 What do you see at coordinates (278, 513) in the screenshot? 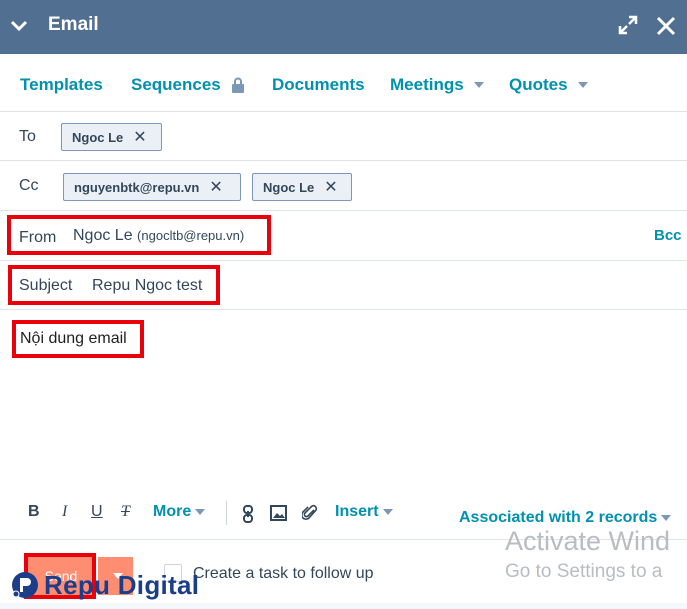
I see `image-icon` at bounding box center [278, 513].